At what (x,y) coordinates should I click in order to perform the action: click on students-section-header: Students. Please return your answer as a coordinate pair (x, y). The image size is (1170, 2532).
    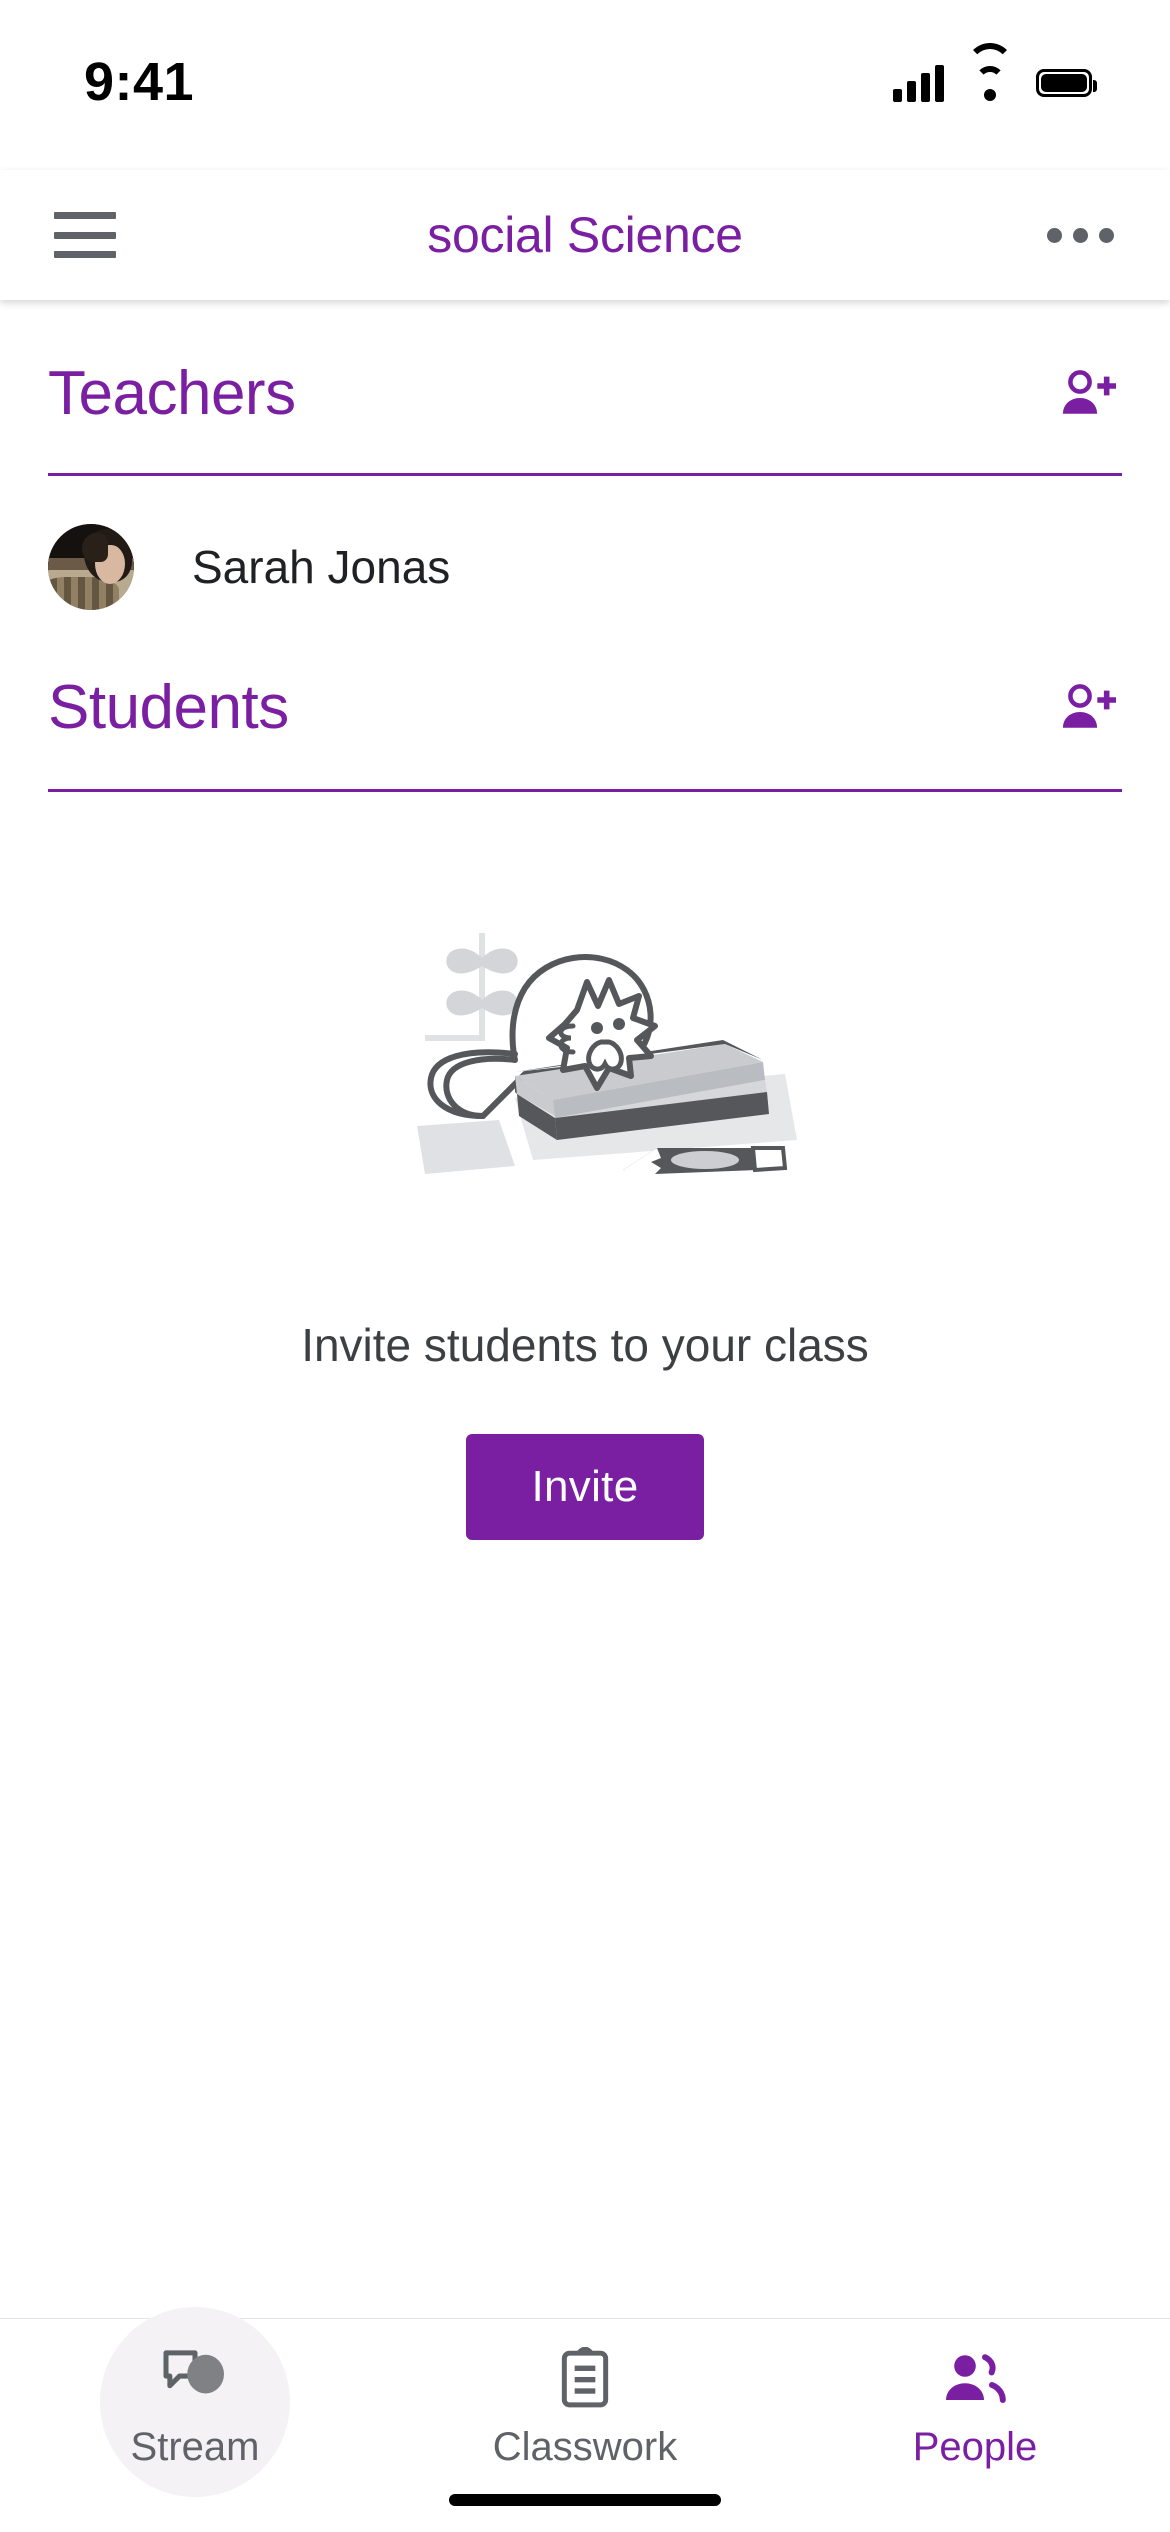
    Looking at the image, I should click on (585, 707).